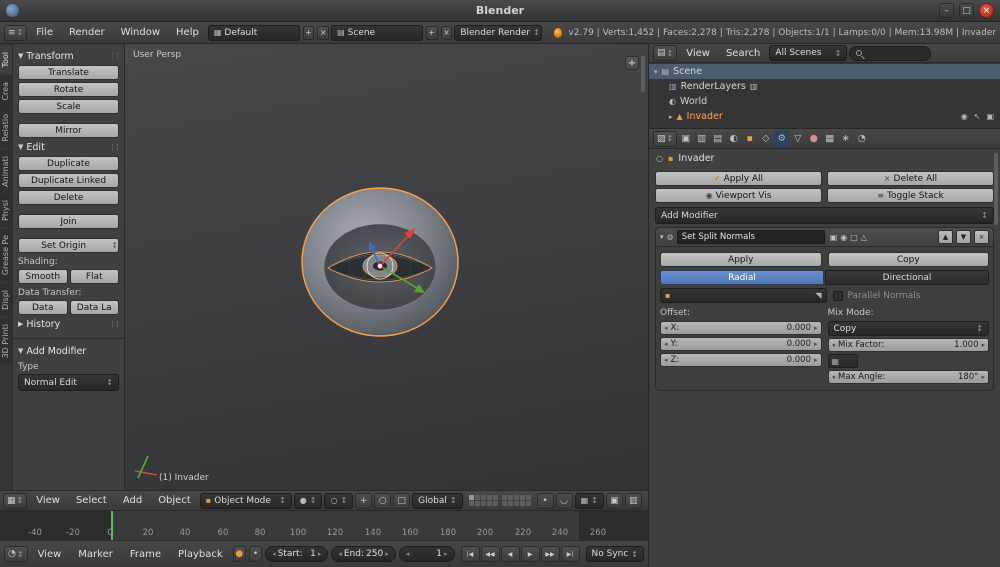  I want to click on current-frame-field: ◂ 1 ▸, so click(426, 554).